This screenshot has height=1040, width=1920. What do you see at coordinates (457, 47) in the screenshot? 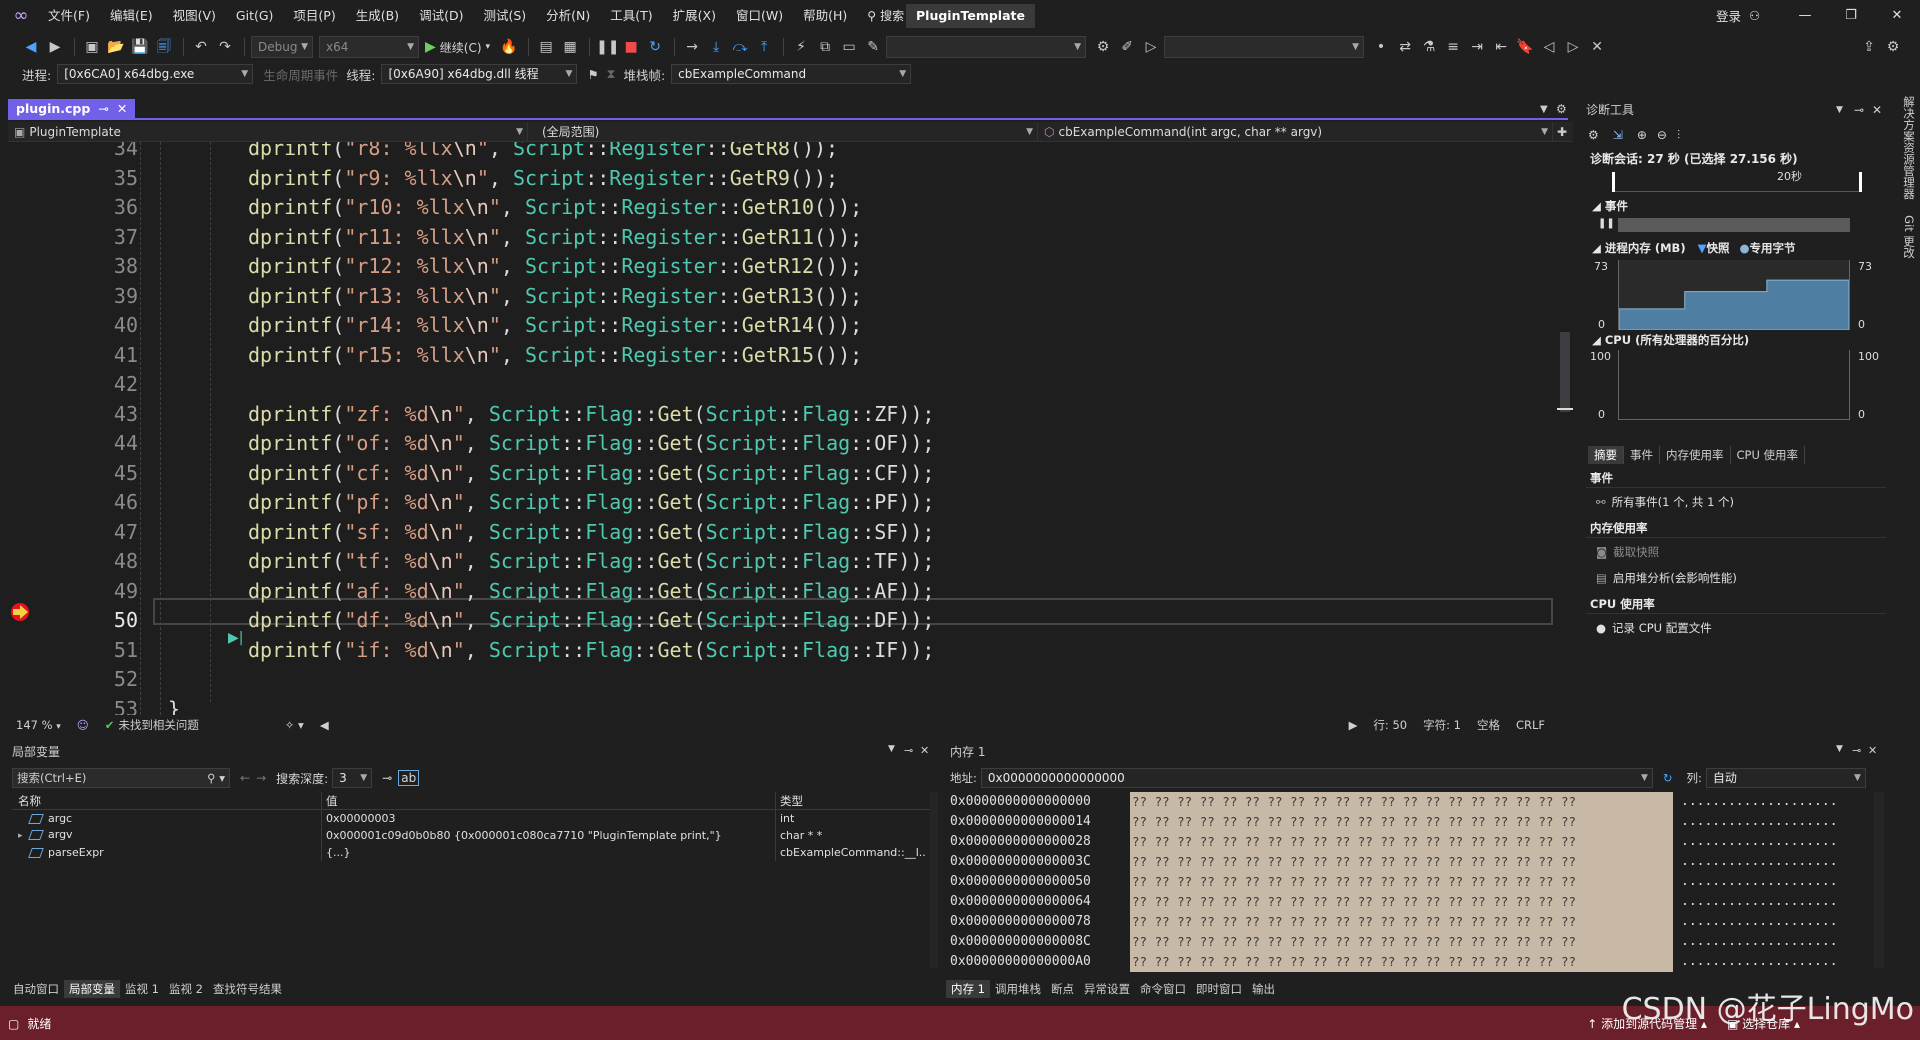
I see `continue-button: ▶ 继续(C) ▾` at bounding box center [457, 47].